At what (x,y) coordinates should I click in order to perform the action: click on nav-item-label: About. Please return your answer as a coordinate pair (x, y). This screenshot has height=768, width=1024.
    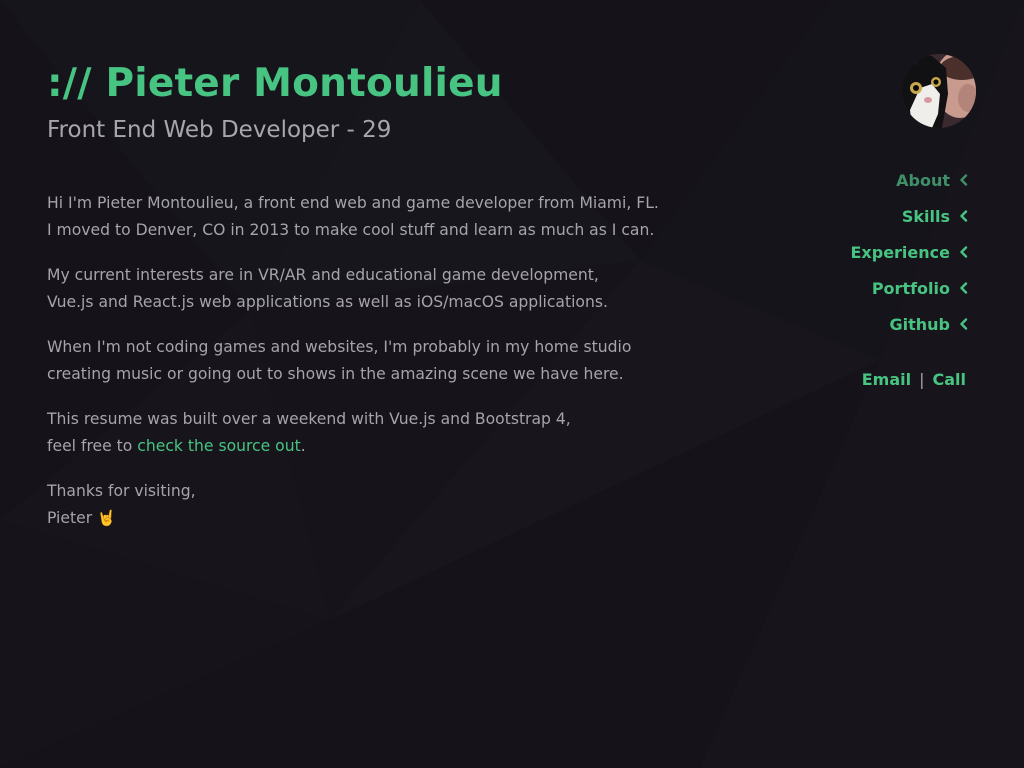
    Looking at the image, I should click on (923, 180).